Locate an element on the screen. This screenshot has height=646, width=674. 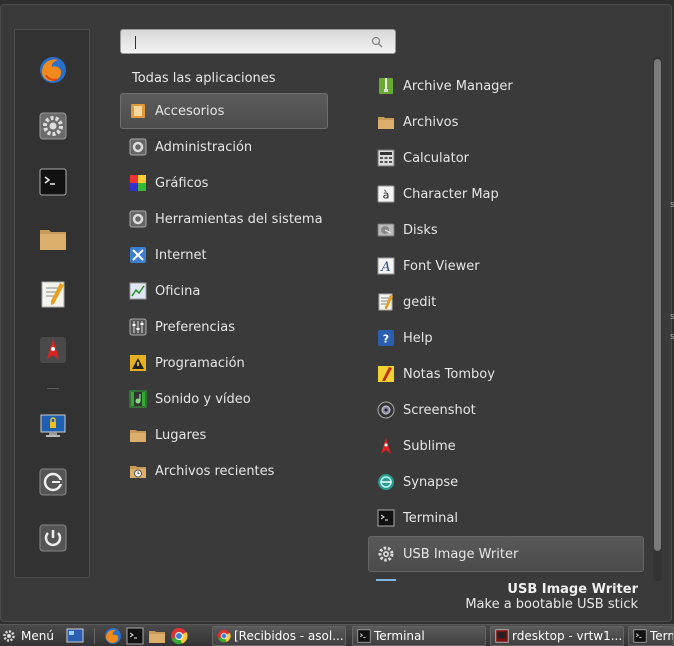
app-label: Archivos is located at coordinates (431, 122).